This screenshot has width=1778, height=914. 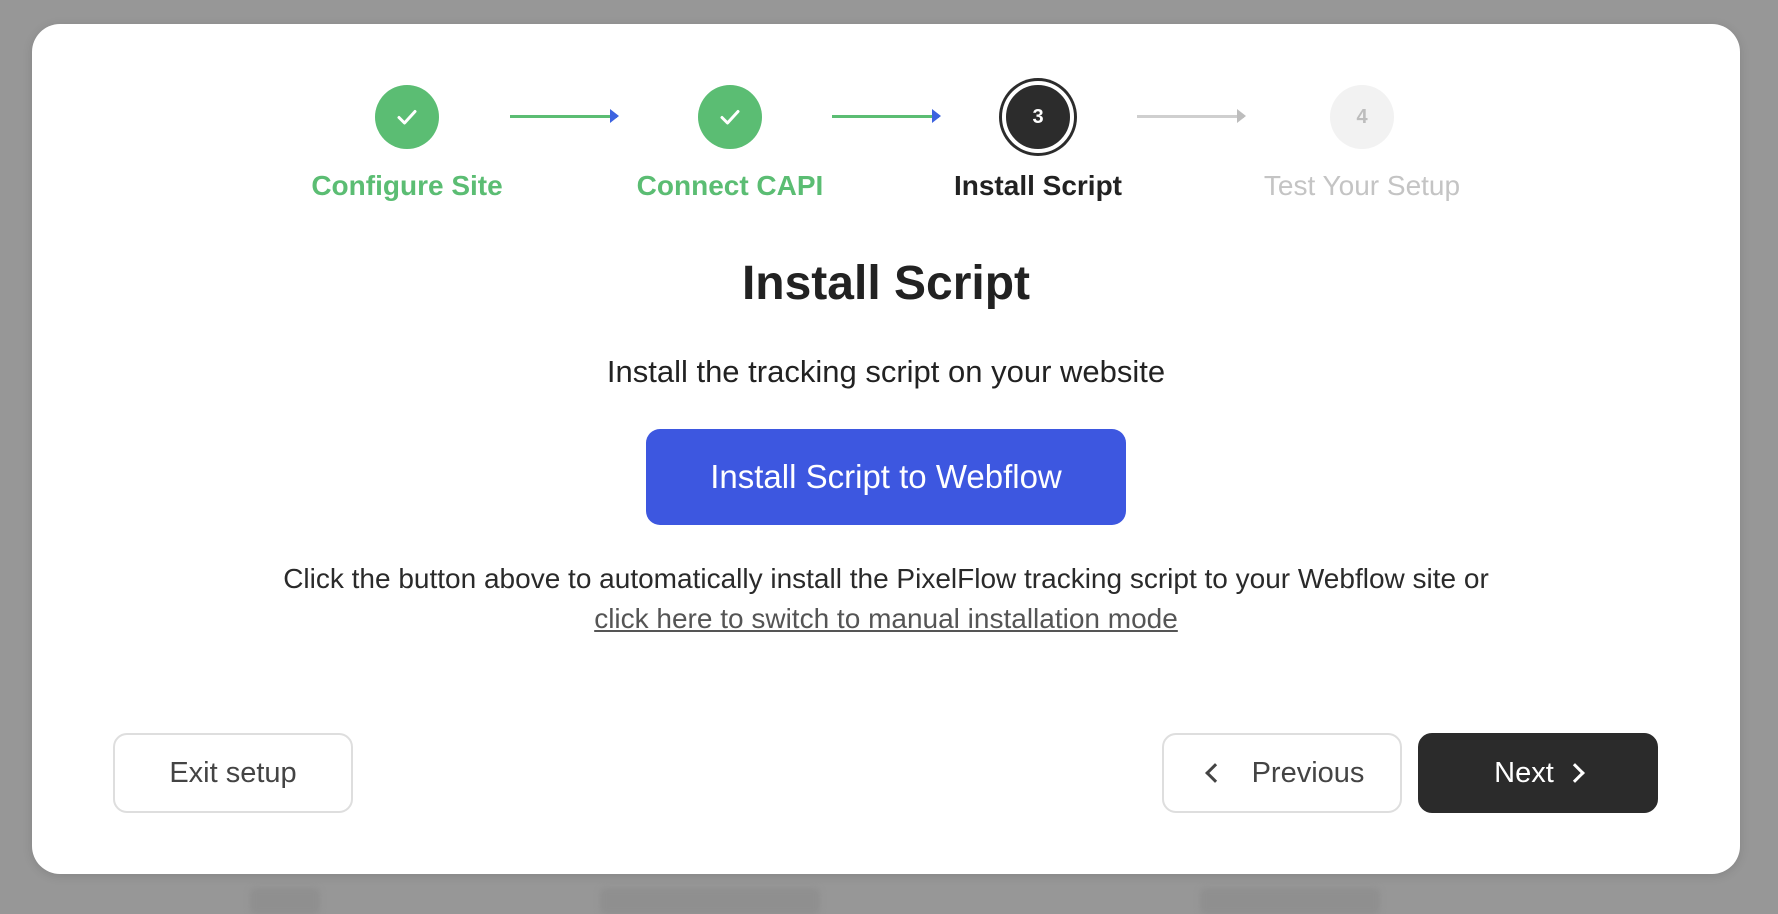 What do you see at coordinates (1362, 117) in the screenshot?
I see `step-future-circle: 4` at bounding box center [1362, 117].